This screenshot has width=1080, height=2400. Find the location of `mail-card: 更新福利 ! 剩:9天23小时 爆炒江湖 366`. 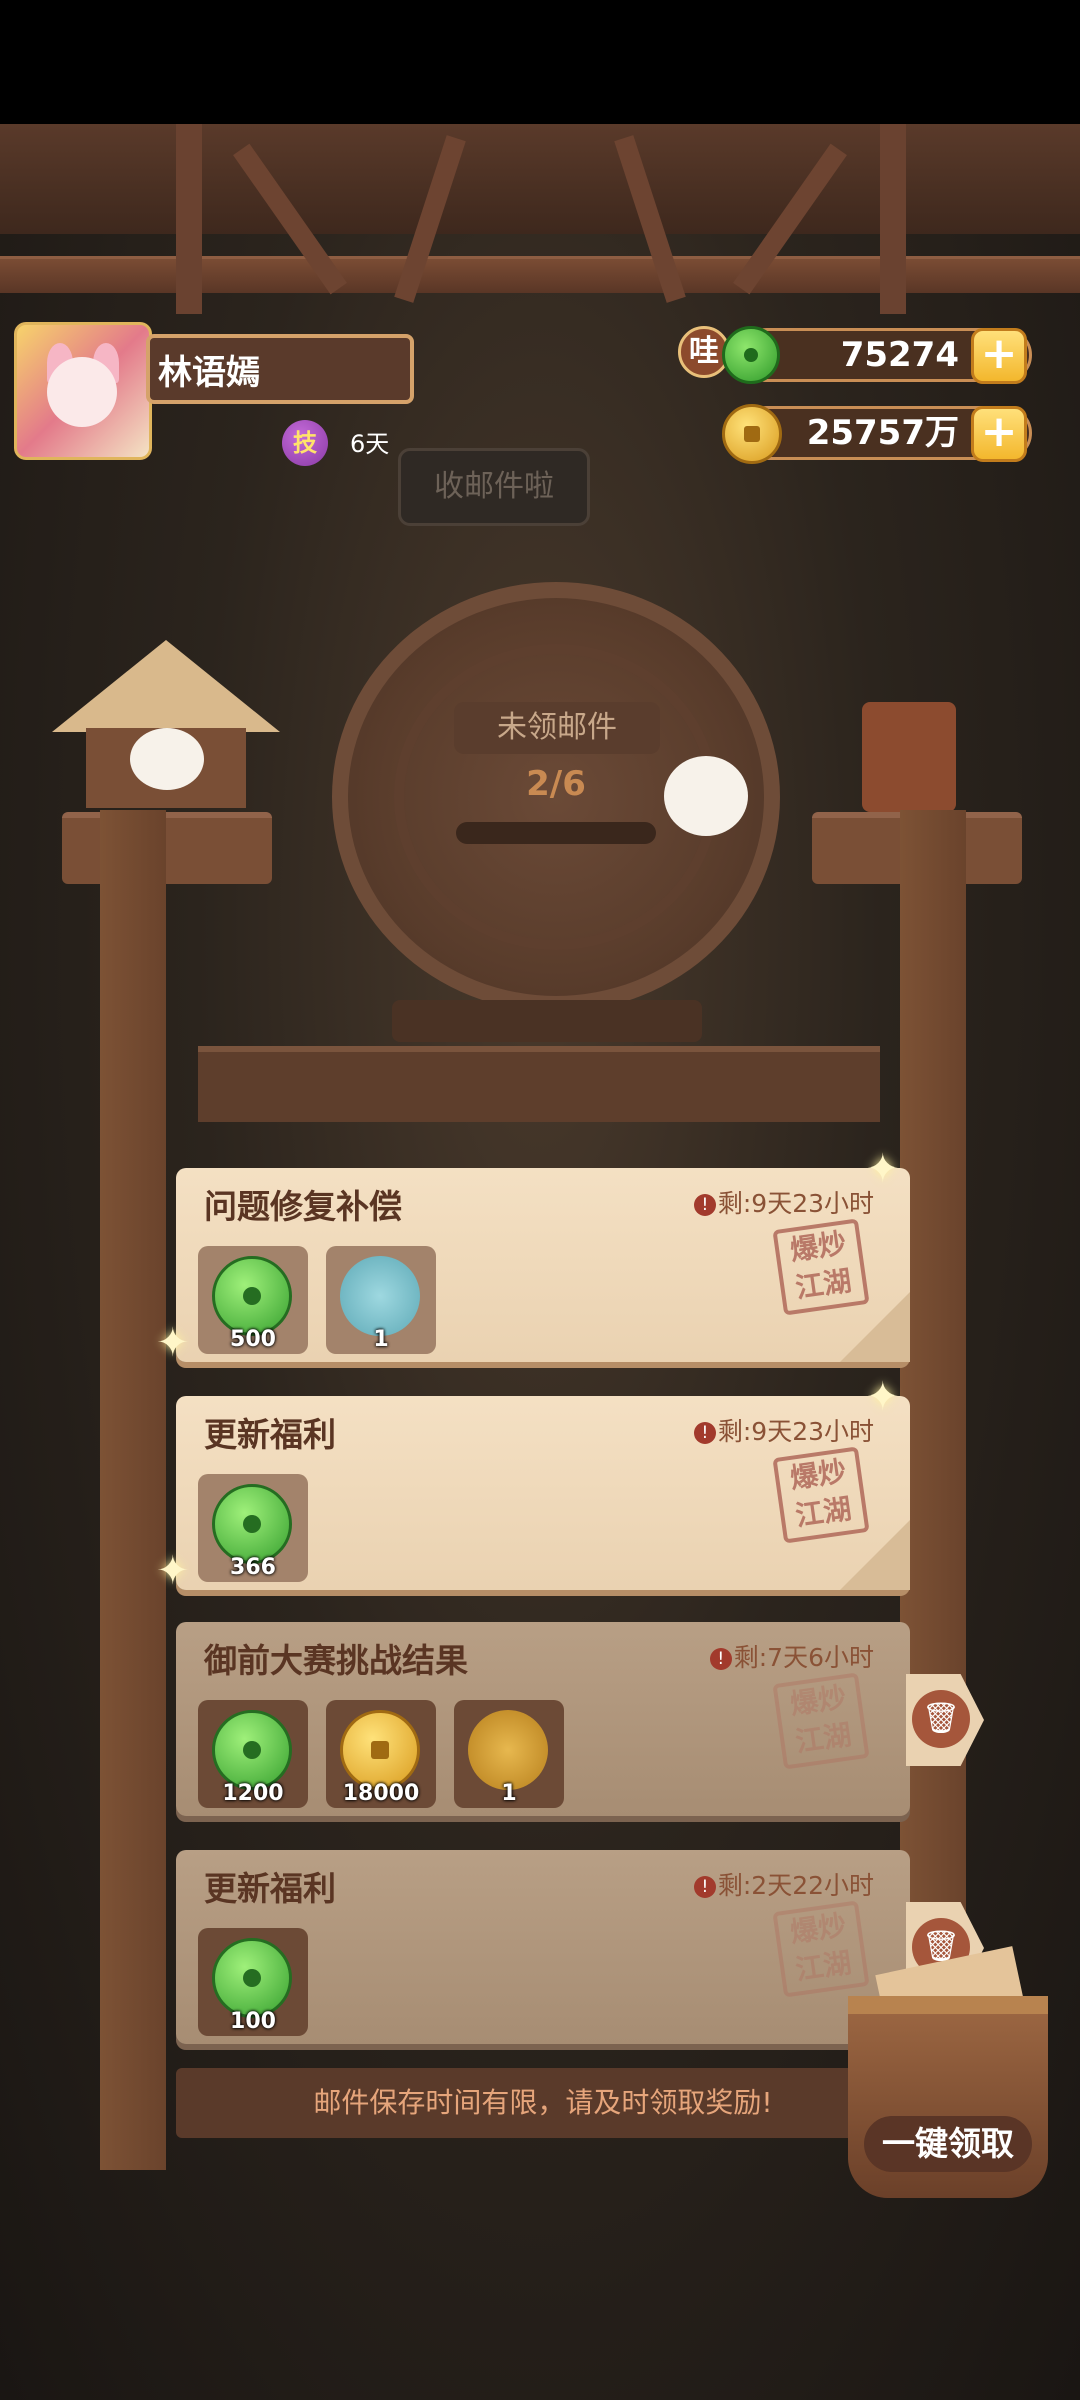

mail-card: 更新福利 ! 剩:9天23小时 爆炒江湖 366 is located at coordinates (543, 1493).